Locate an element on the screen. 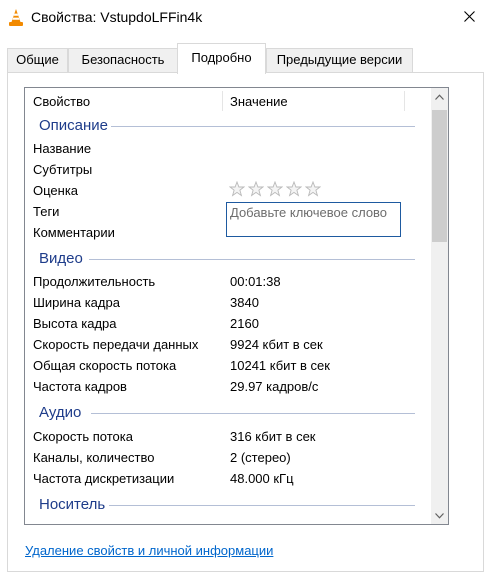 The height and width of the screenshot is (581, 492). group-label: Описание is located at coordinates (74, 125).